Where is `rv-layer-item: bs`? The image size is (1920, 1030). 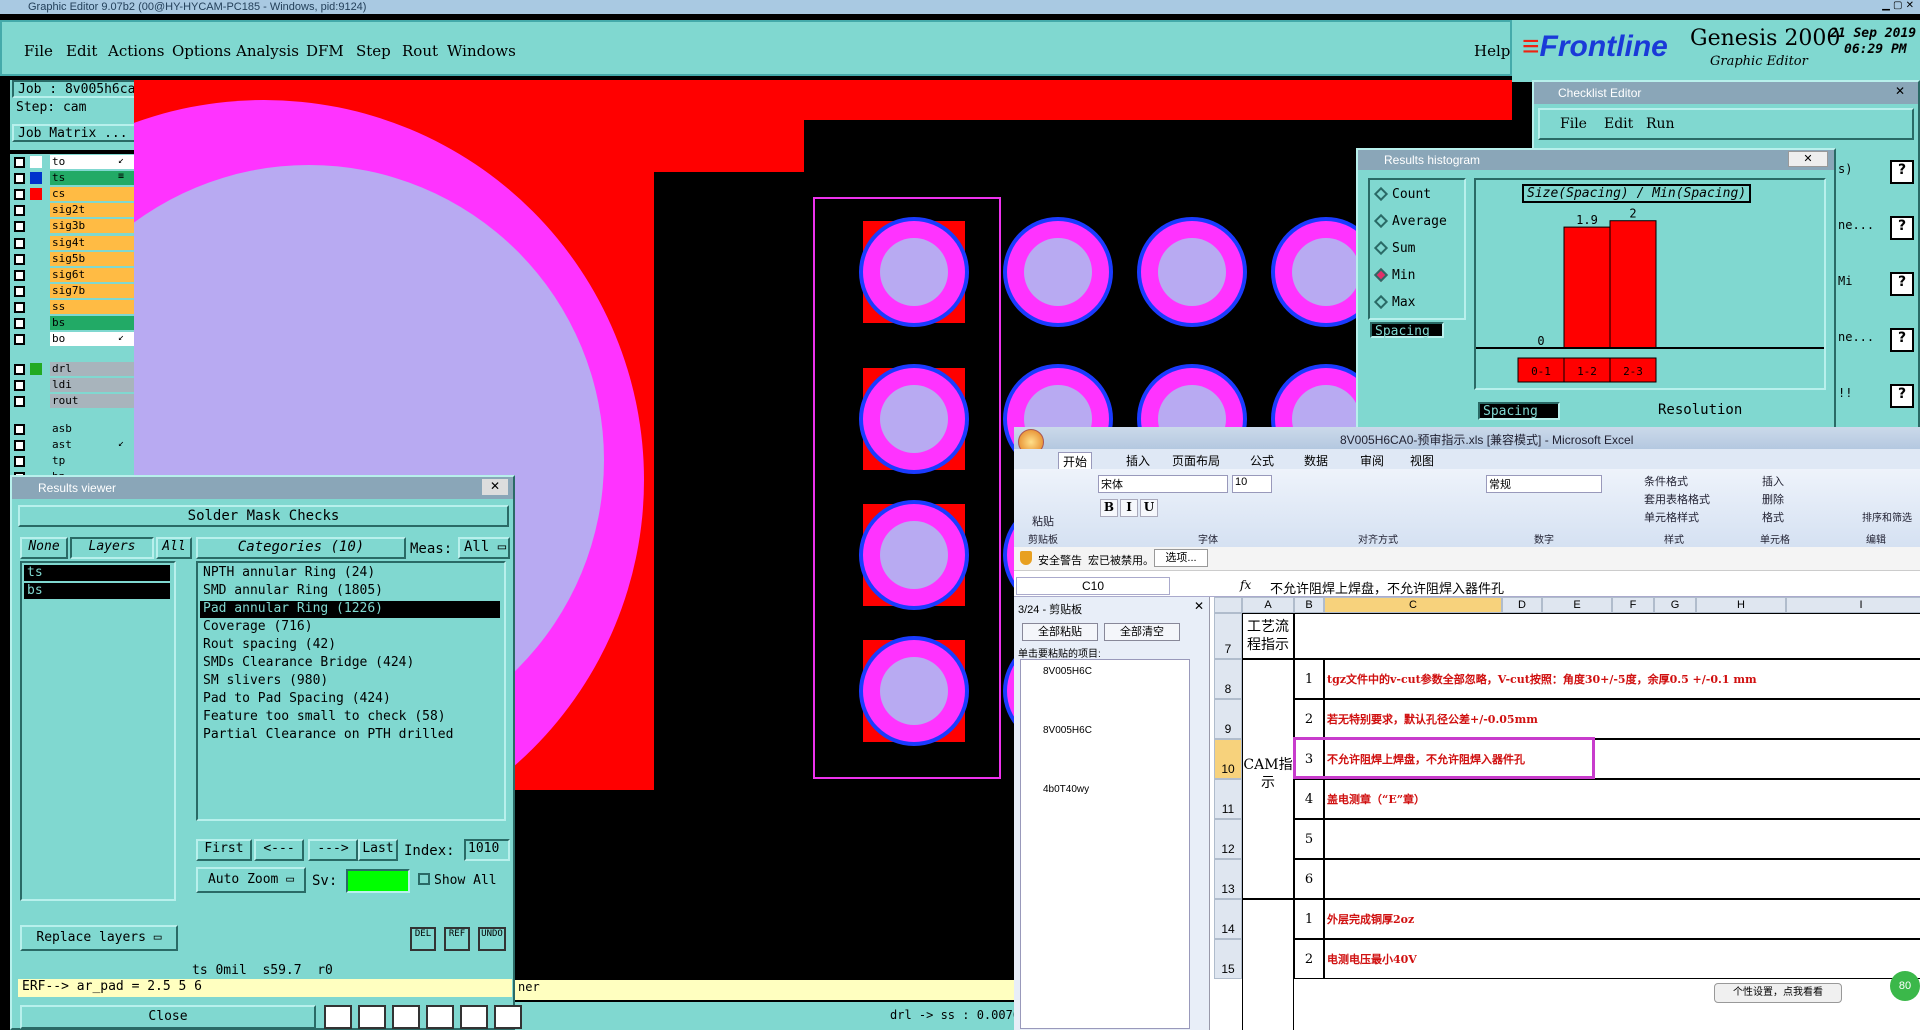 rv-layer-item: bs is located at coordinates (97, 591).